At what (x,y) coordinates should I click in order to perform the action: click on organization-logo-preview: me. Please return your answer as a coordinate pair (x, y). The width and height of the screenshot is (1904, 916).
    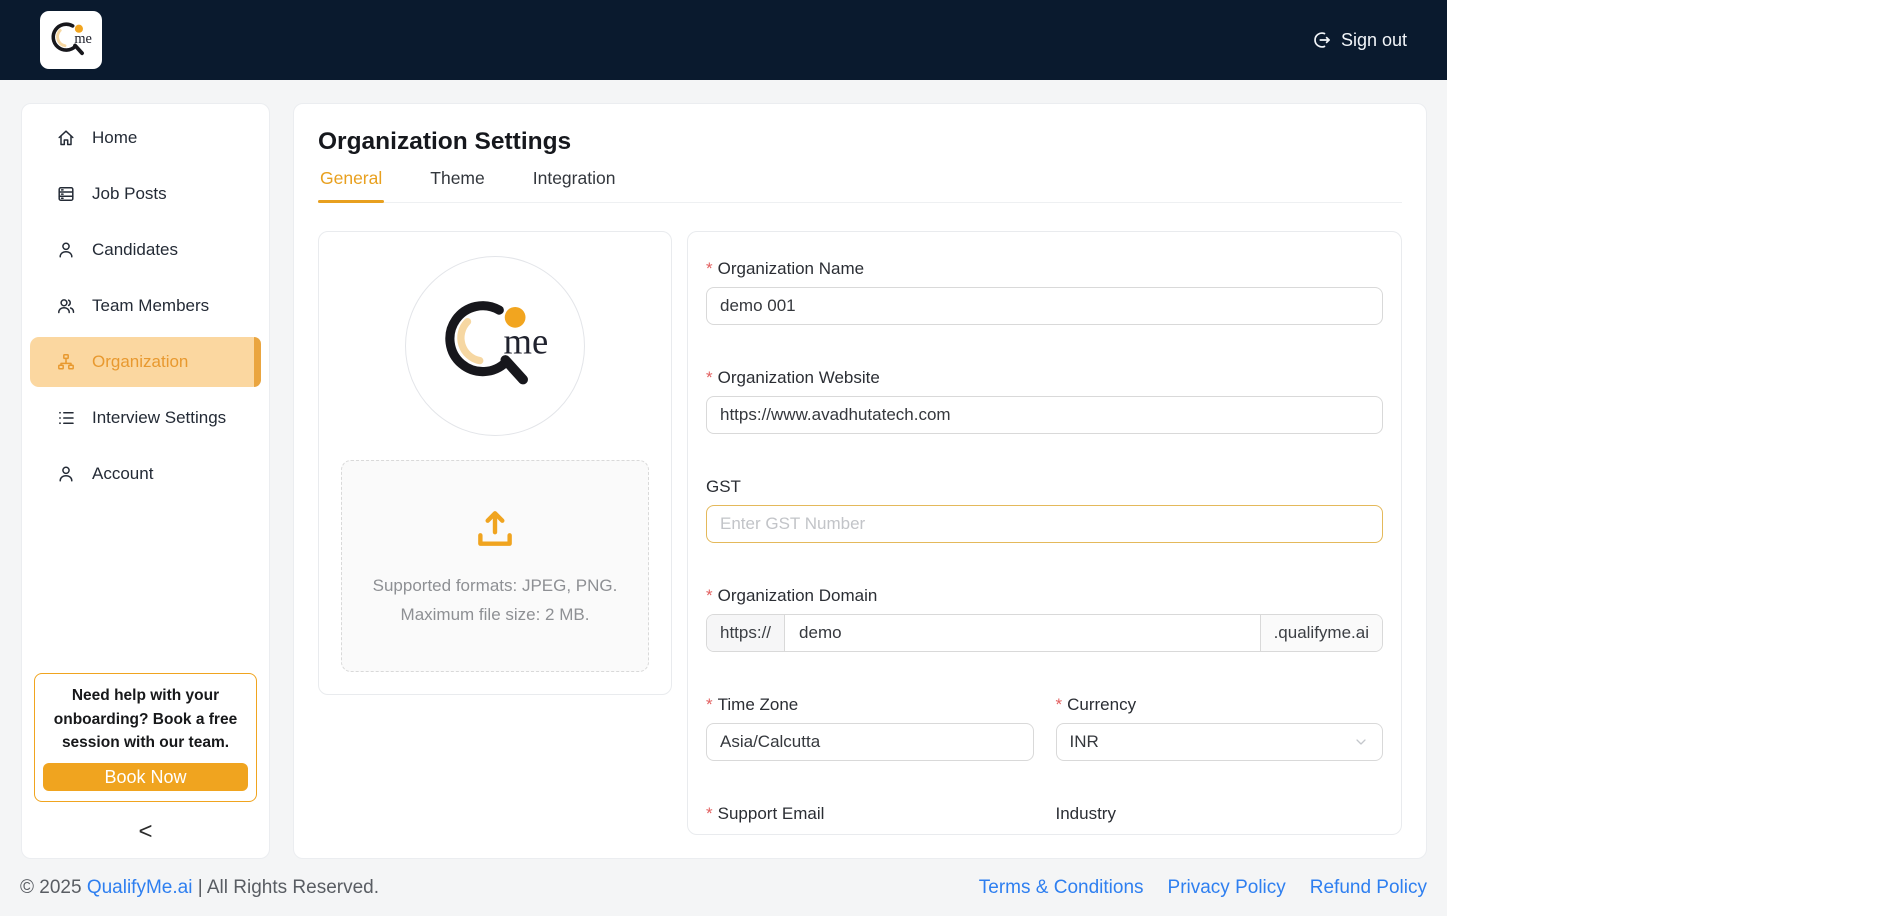
    Looking at the image, I should click on (495, 346).